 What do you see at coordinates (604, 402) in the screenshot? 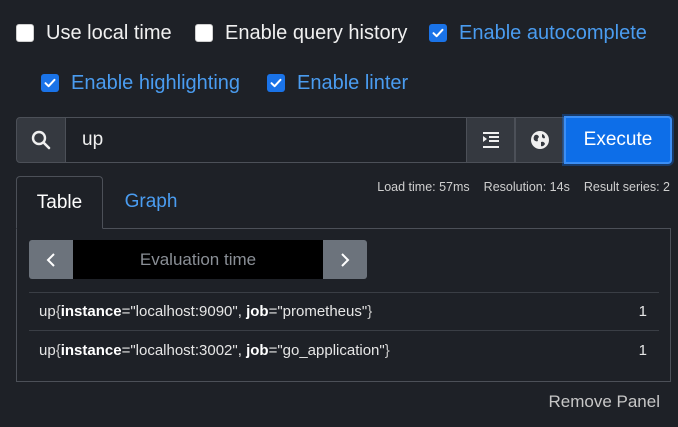
I see `remove-panel-link: Remove Panel` at bounding box center [604, 402].